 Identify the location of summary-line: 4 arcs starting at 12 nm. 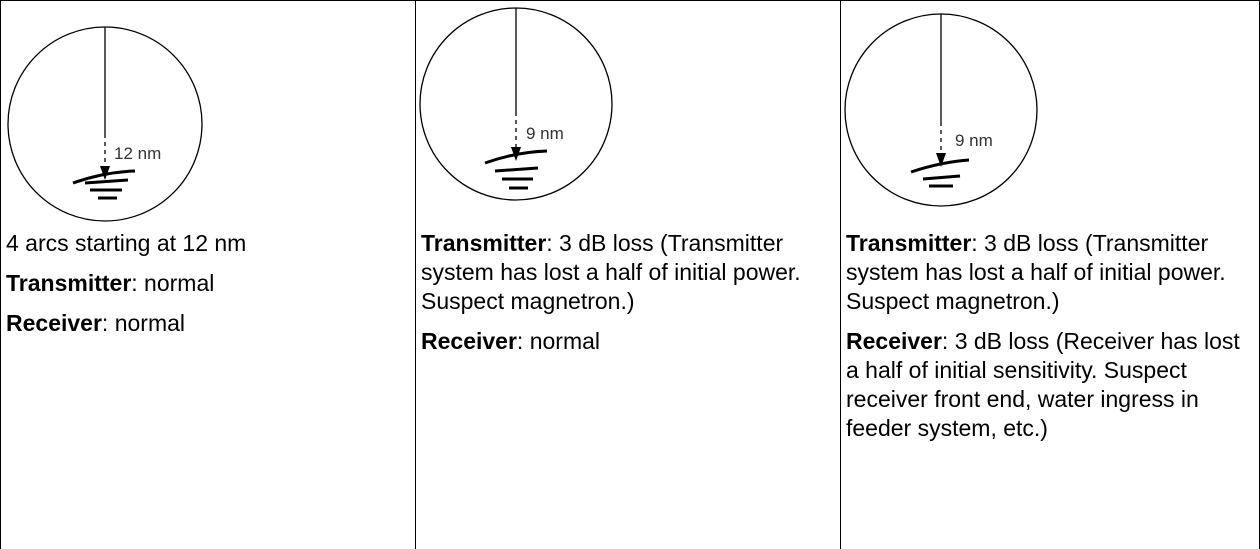
(126, 243).